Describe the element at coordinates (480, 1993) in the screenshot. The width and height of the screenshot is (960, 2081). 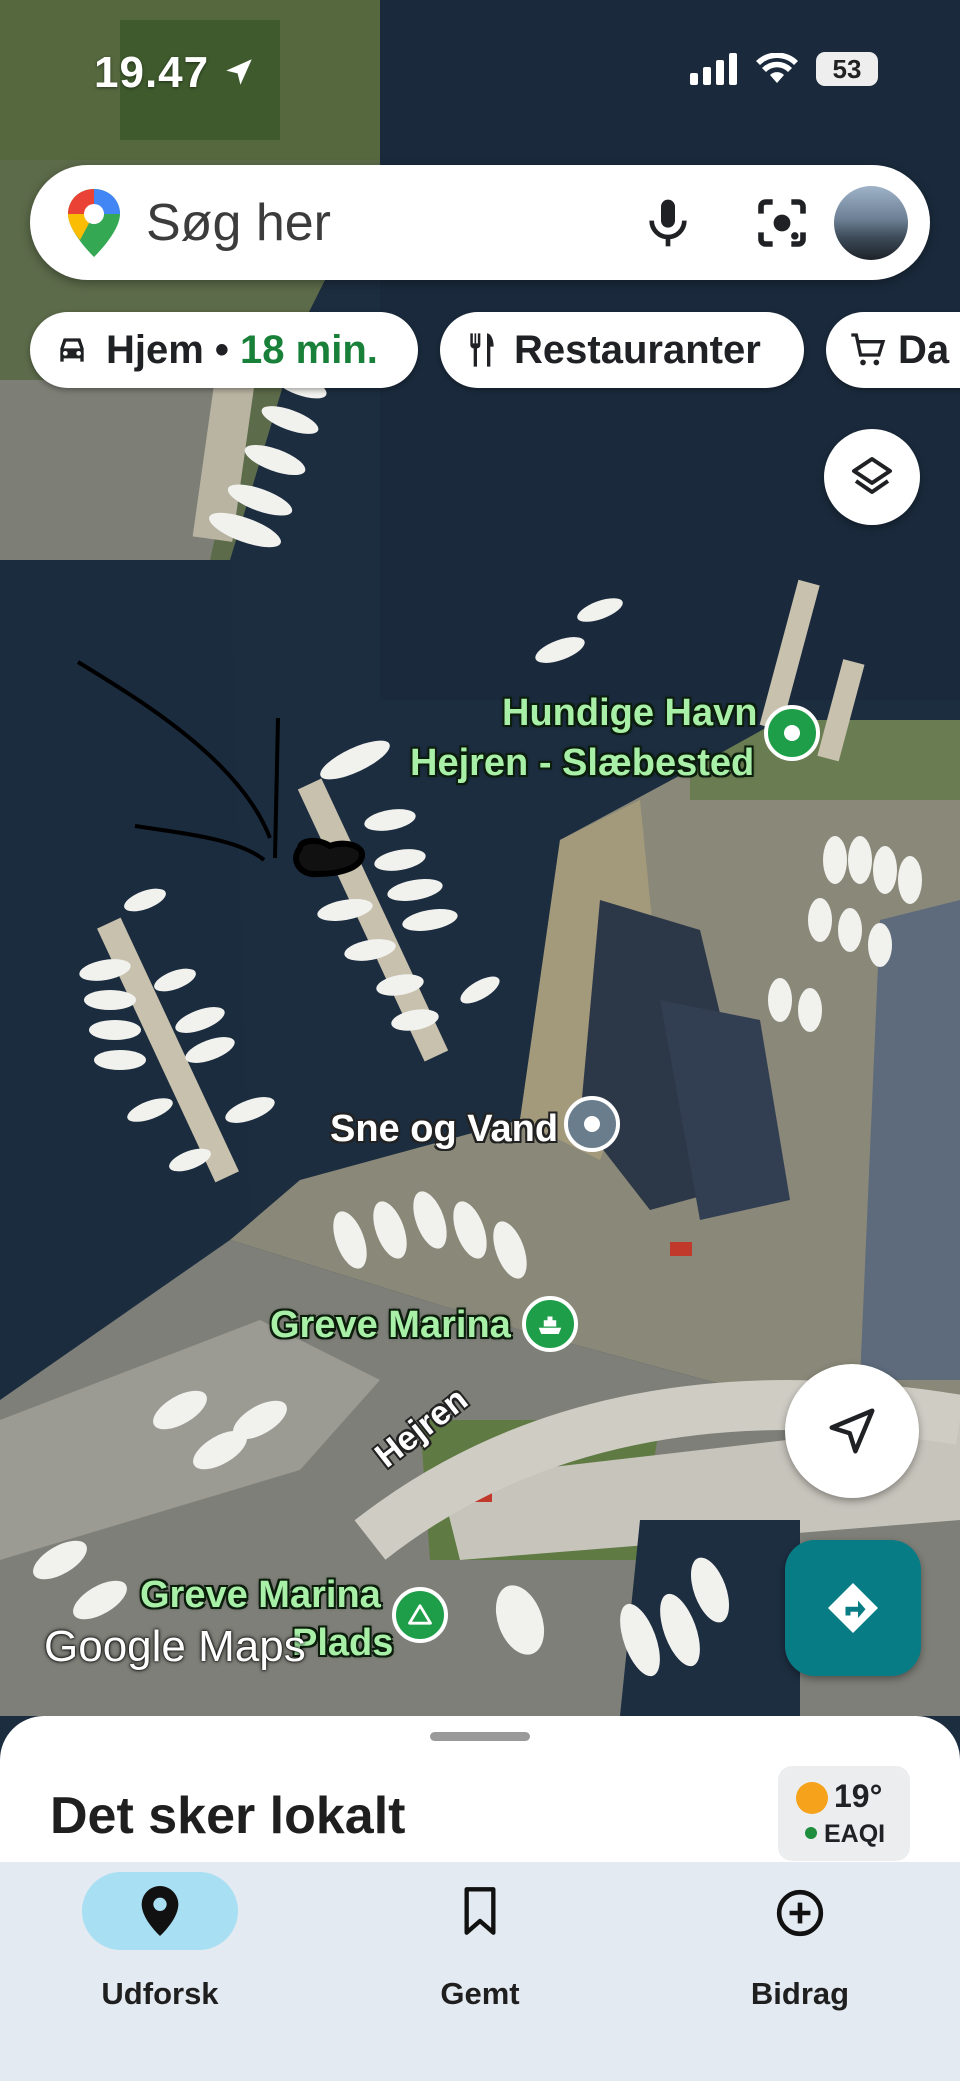
I see `nav-label-saved: Gemt` at that location.